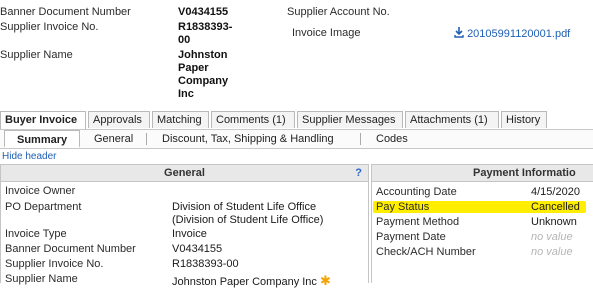 The image size is (593, 289). I want to click on general-panel-header: General ?, so click(184, 173).